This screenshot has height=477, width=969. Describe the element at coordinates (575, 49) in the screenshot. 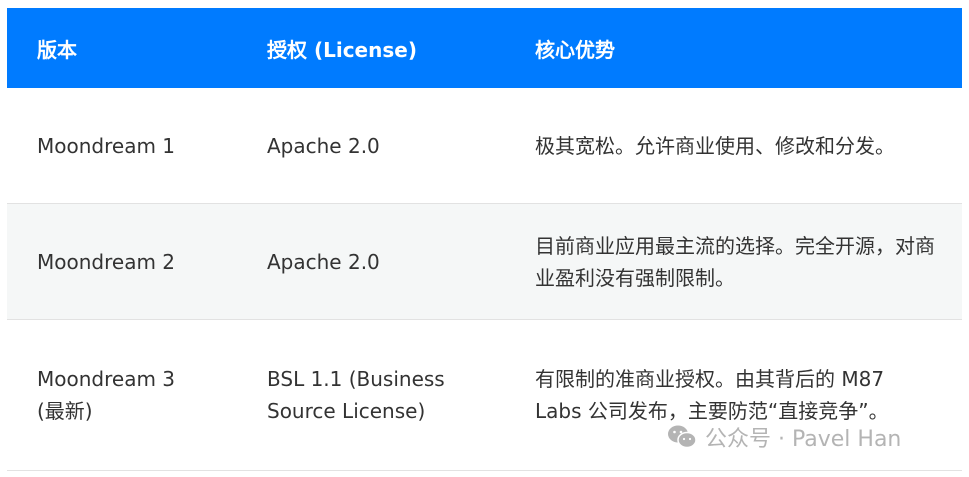

I see `header-advantage: 核心优势` at that location.